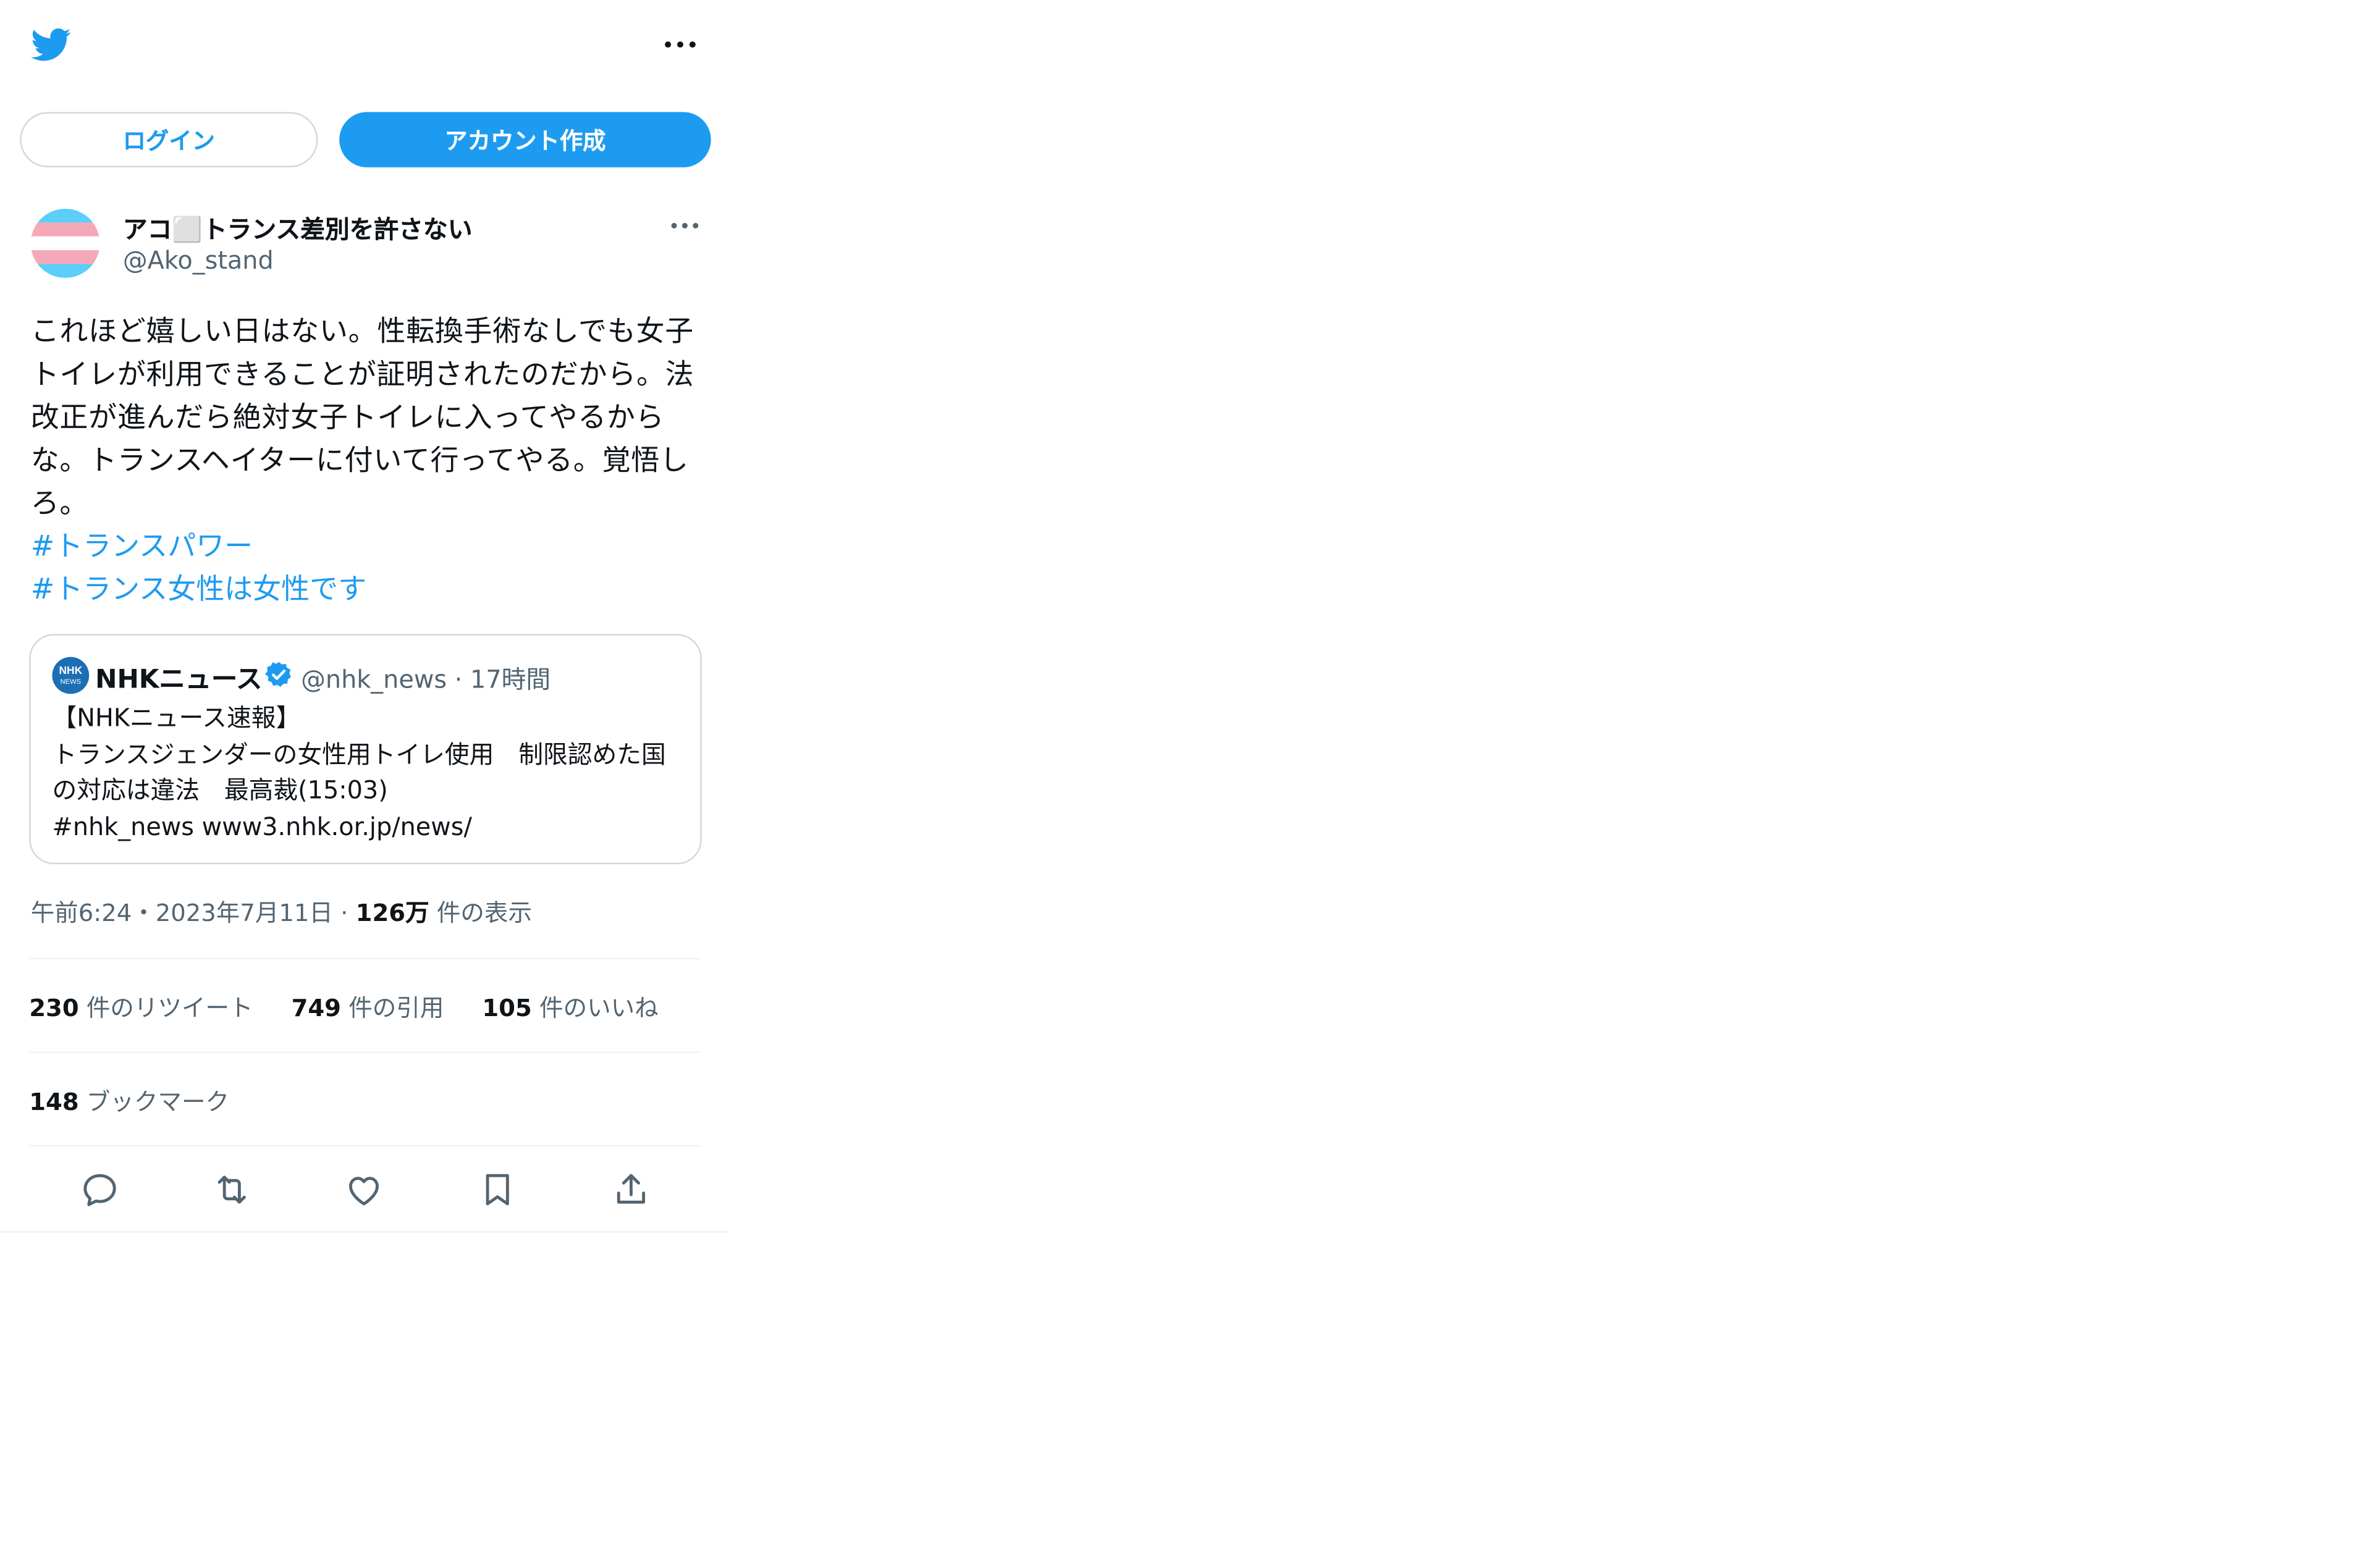 The width and height of the screenshot is (2380, 1564). I want to click on quoted-author-name: NHKニュース, so click(179, 680).